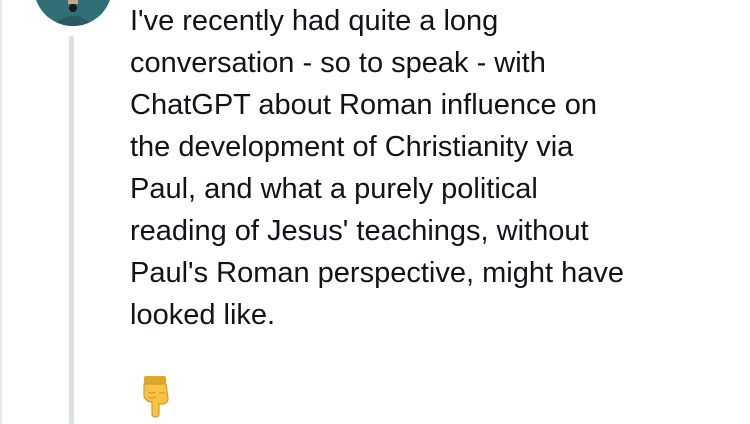 This screenshot has width=750, height=424. Describe the element at coordinates (314, 21) in the screenshot. I see `post-text-line: I've recently had quite a long` at that location.